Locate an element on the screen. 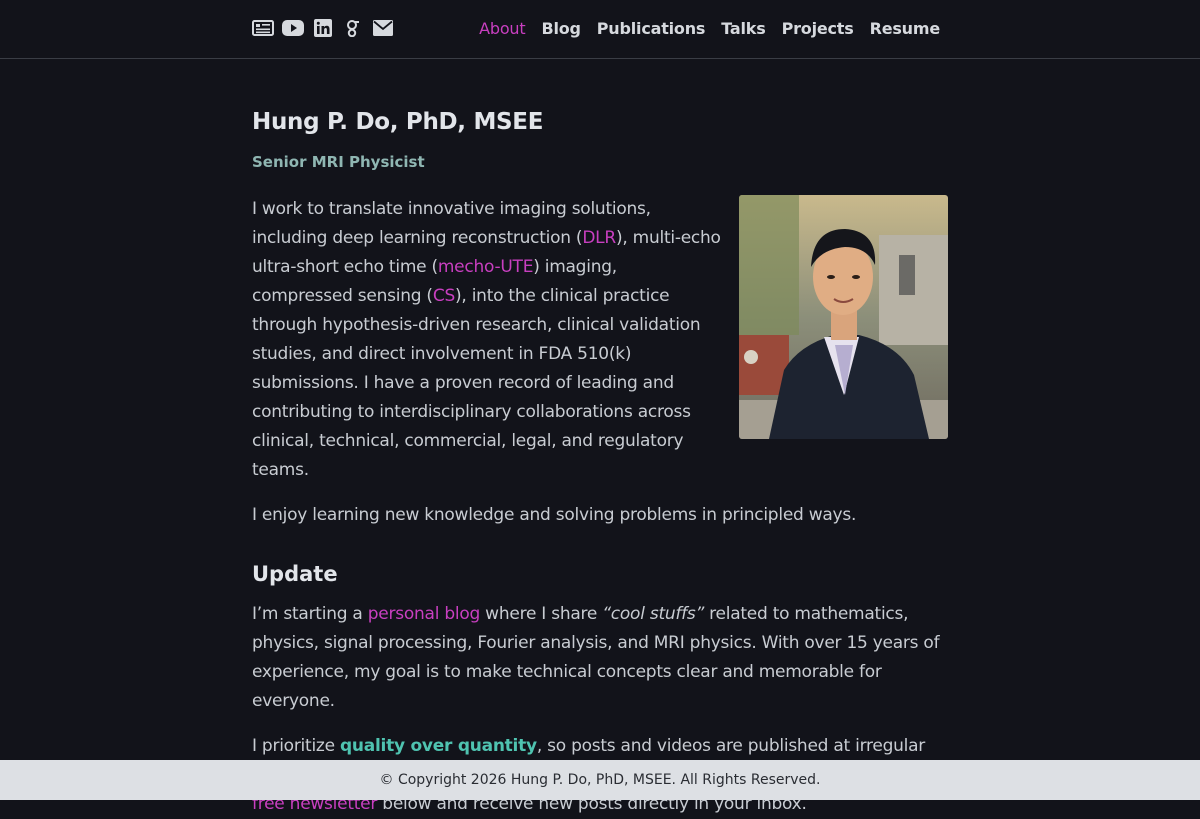 The width and height of the screenshot is (1200, 819). blog-text: I’m starting a is located at coordinates (310, 614).